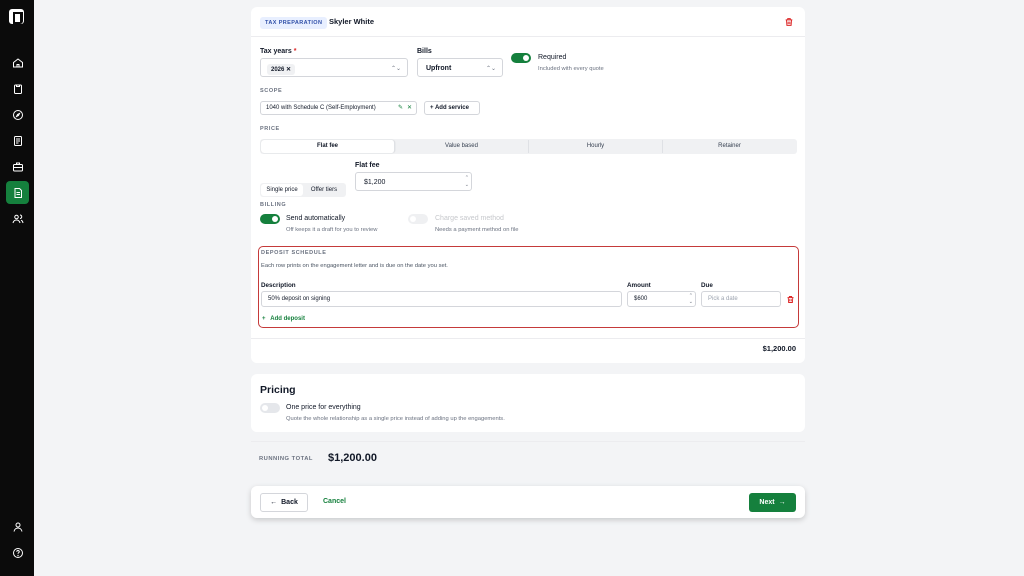 This screenshot has width=1024, height=576. I want to click on col-description: Description, so click(278, 285).